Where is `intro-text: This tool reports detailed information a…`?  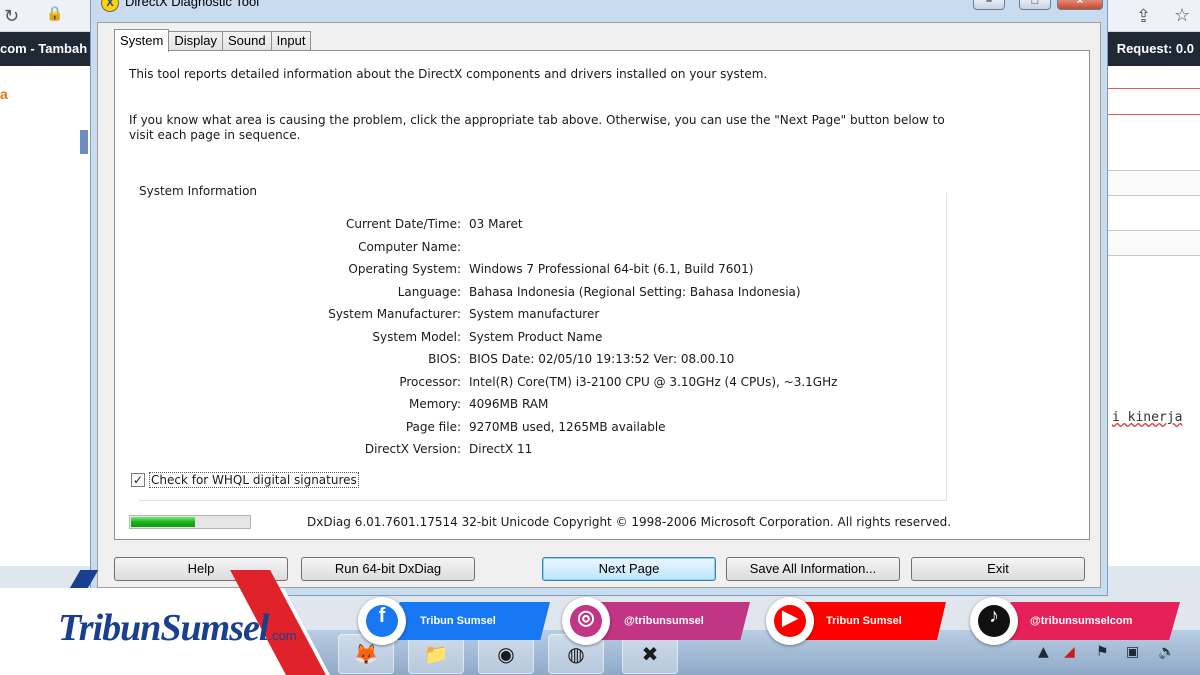 intro-text: This tool reports detailed information a… is located at coordinates (448, 74).